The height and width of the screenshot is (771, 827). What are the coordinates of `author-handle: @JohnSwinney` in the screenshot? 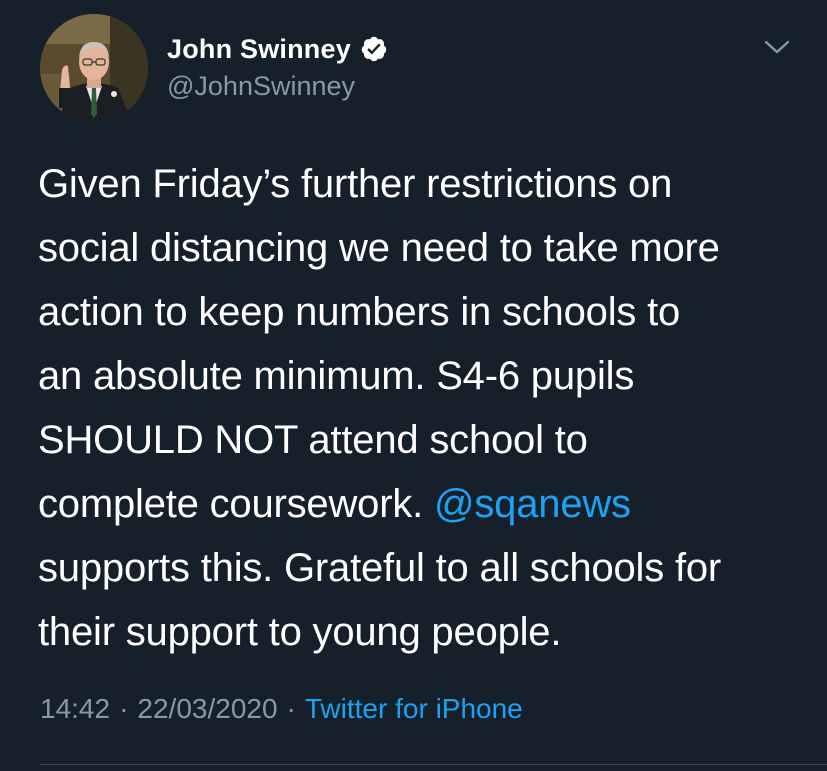 It's located at (261, 86).